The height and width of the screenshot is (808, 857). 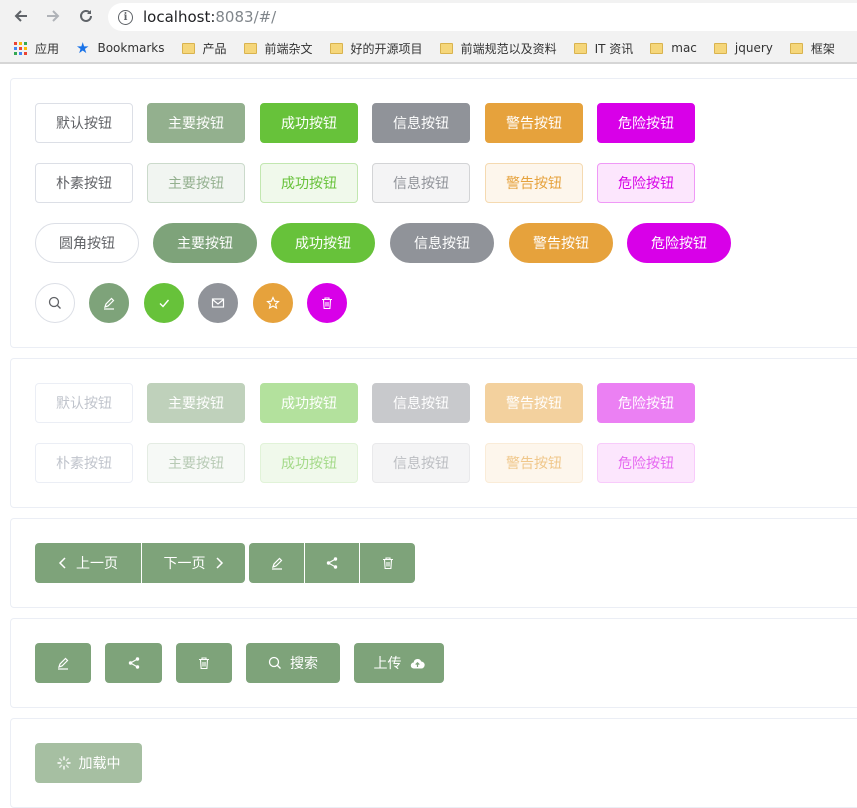 I want to click on bookmark-folder: 前端规范以及资料, so click(x=498, y=48).